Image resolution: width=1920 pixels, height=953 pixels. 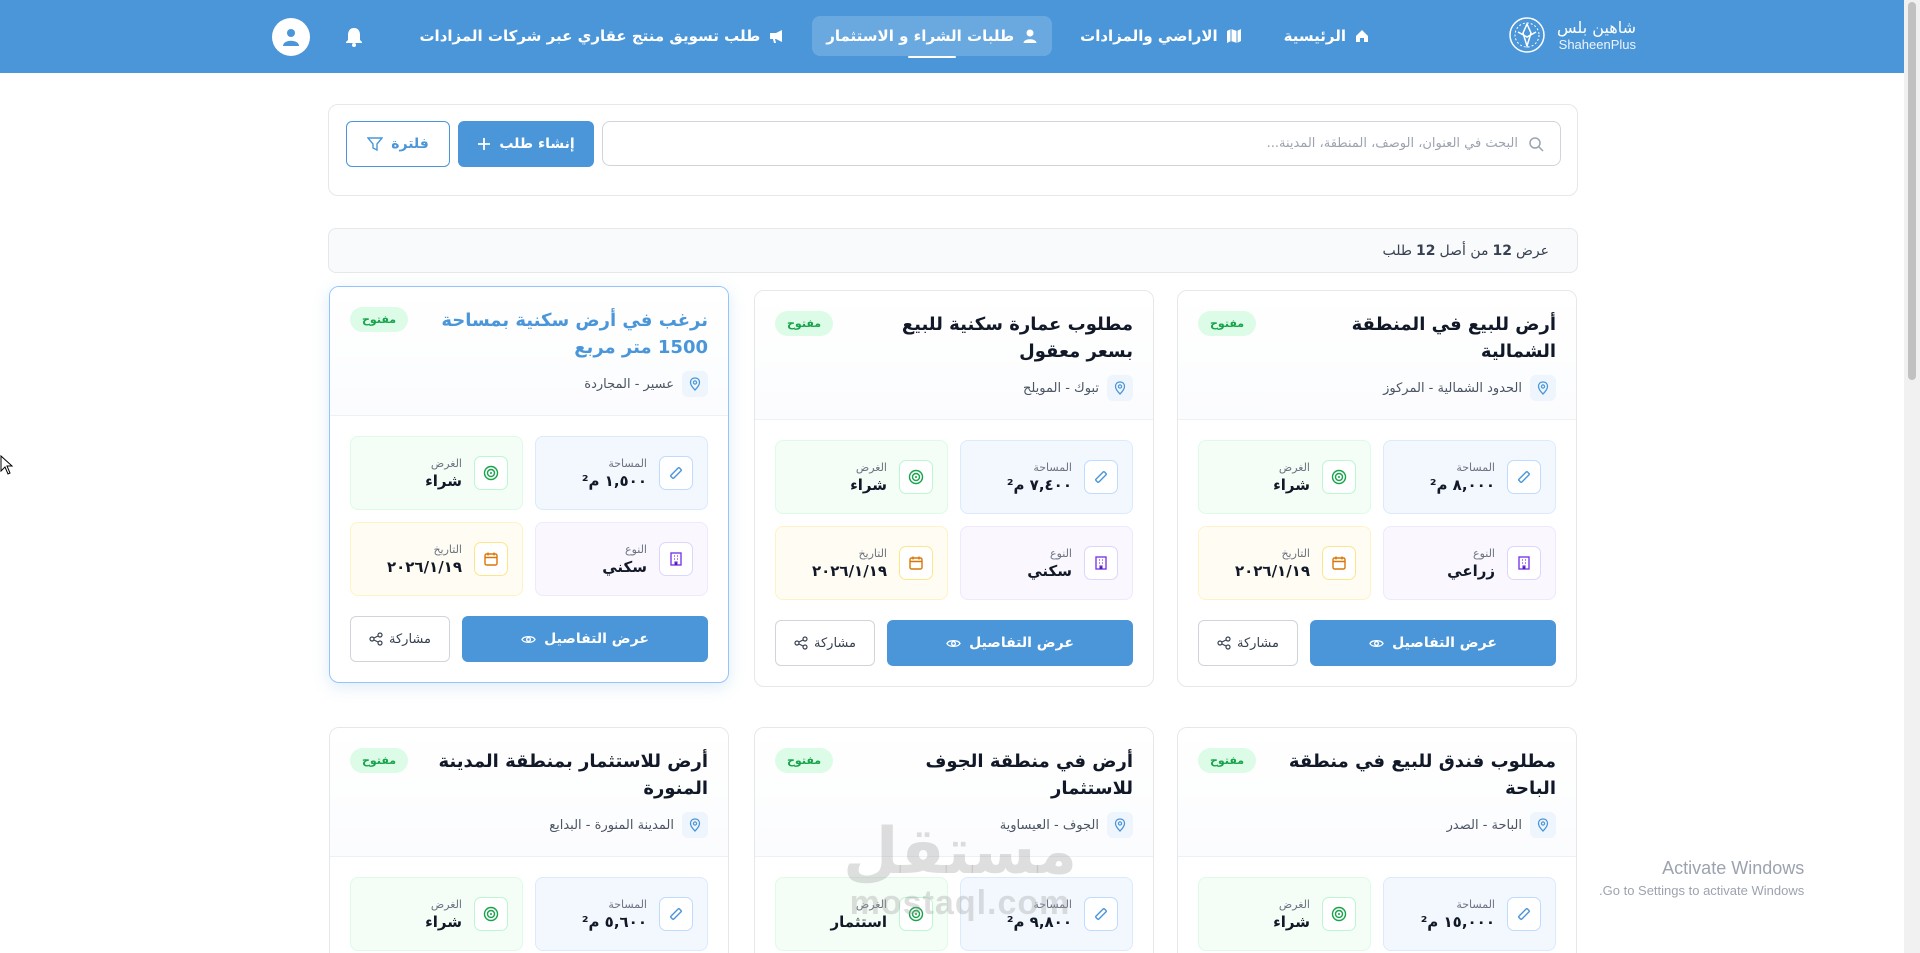 What do you see at coordinates (960, 852) in the screenshot?
I see `mostaql-watermark-ar: مستقل` at bounding box center [960, 852].